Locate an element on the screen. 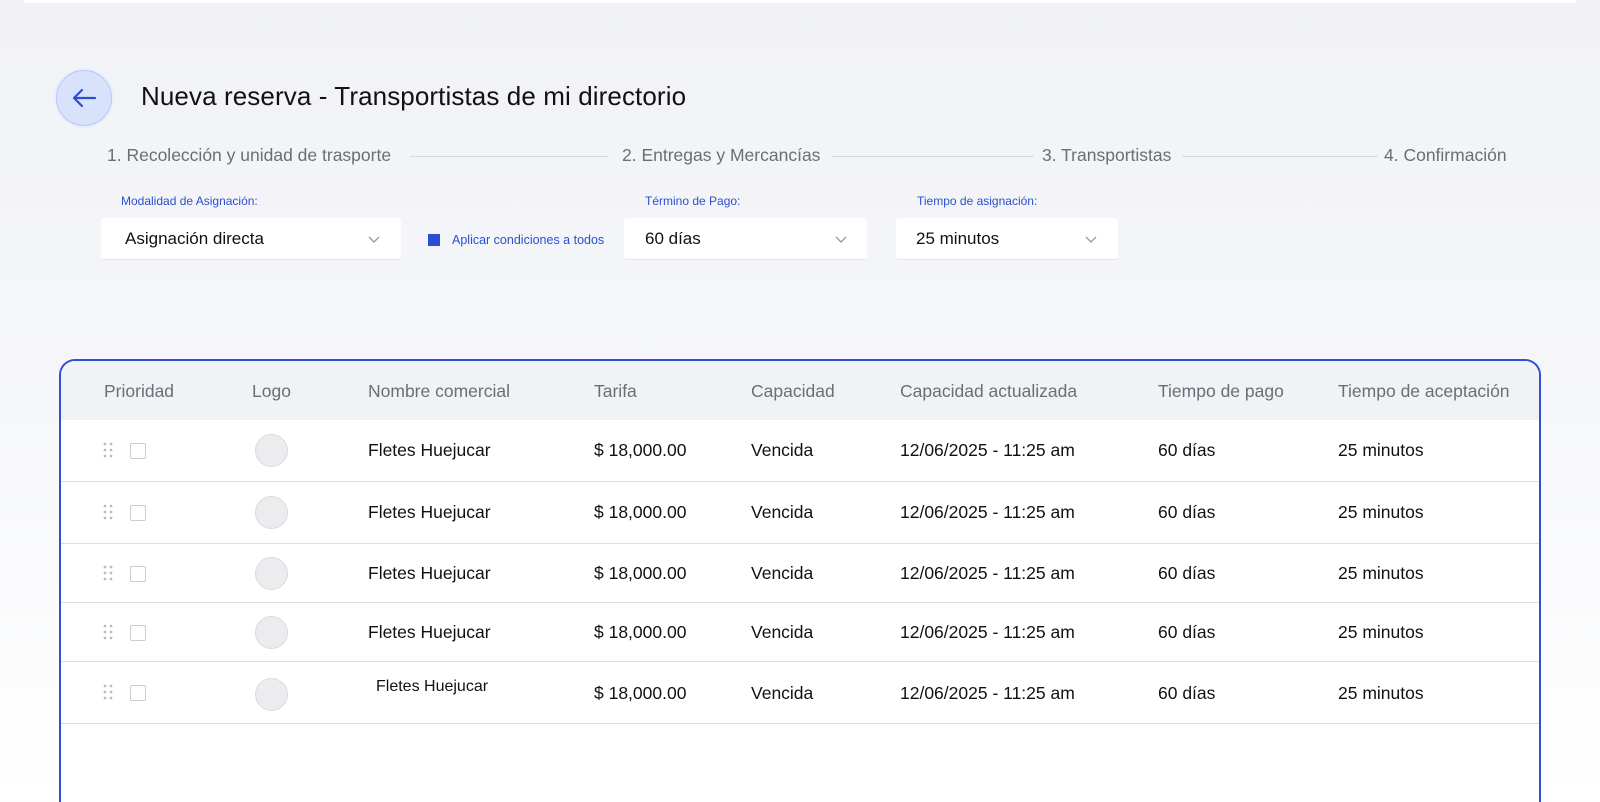 The image size is (1600, 802). termino-select: 60 días is located at coordinates (745, 239).